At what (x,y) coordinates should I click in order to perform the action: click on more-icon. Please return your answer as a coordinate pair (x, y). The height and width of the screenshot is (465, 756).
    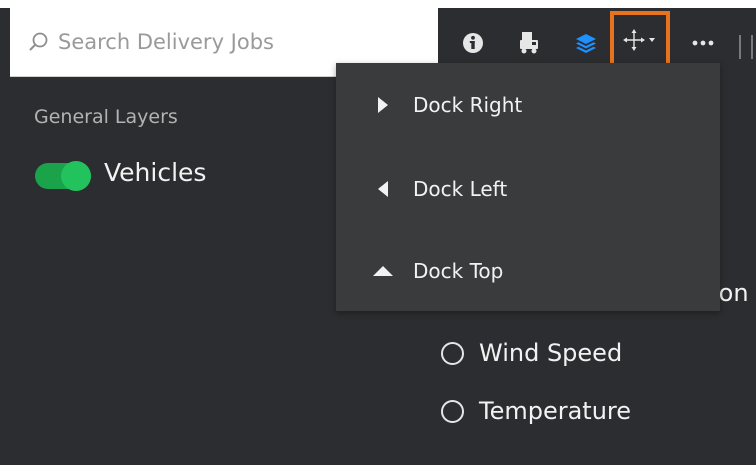
    Looking at the image, I should click on (703, 43).